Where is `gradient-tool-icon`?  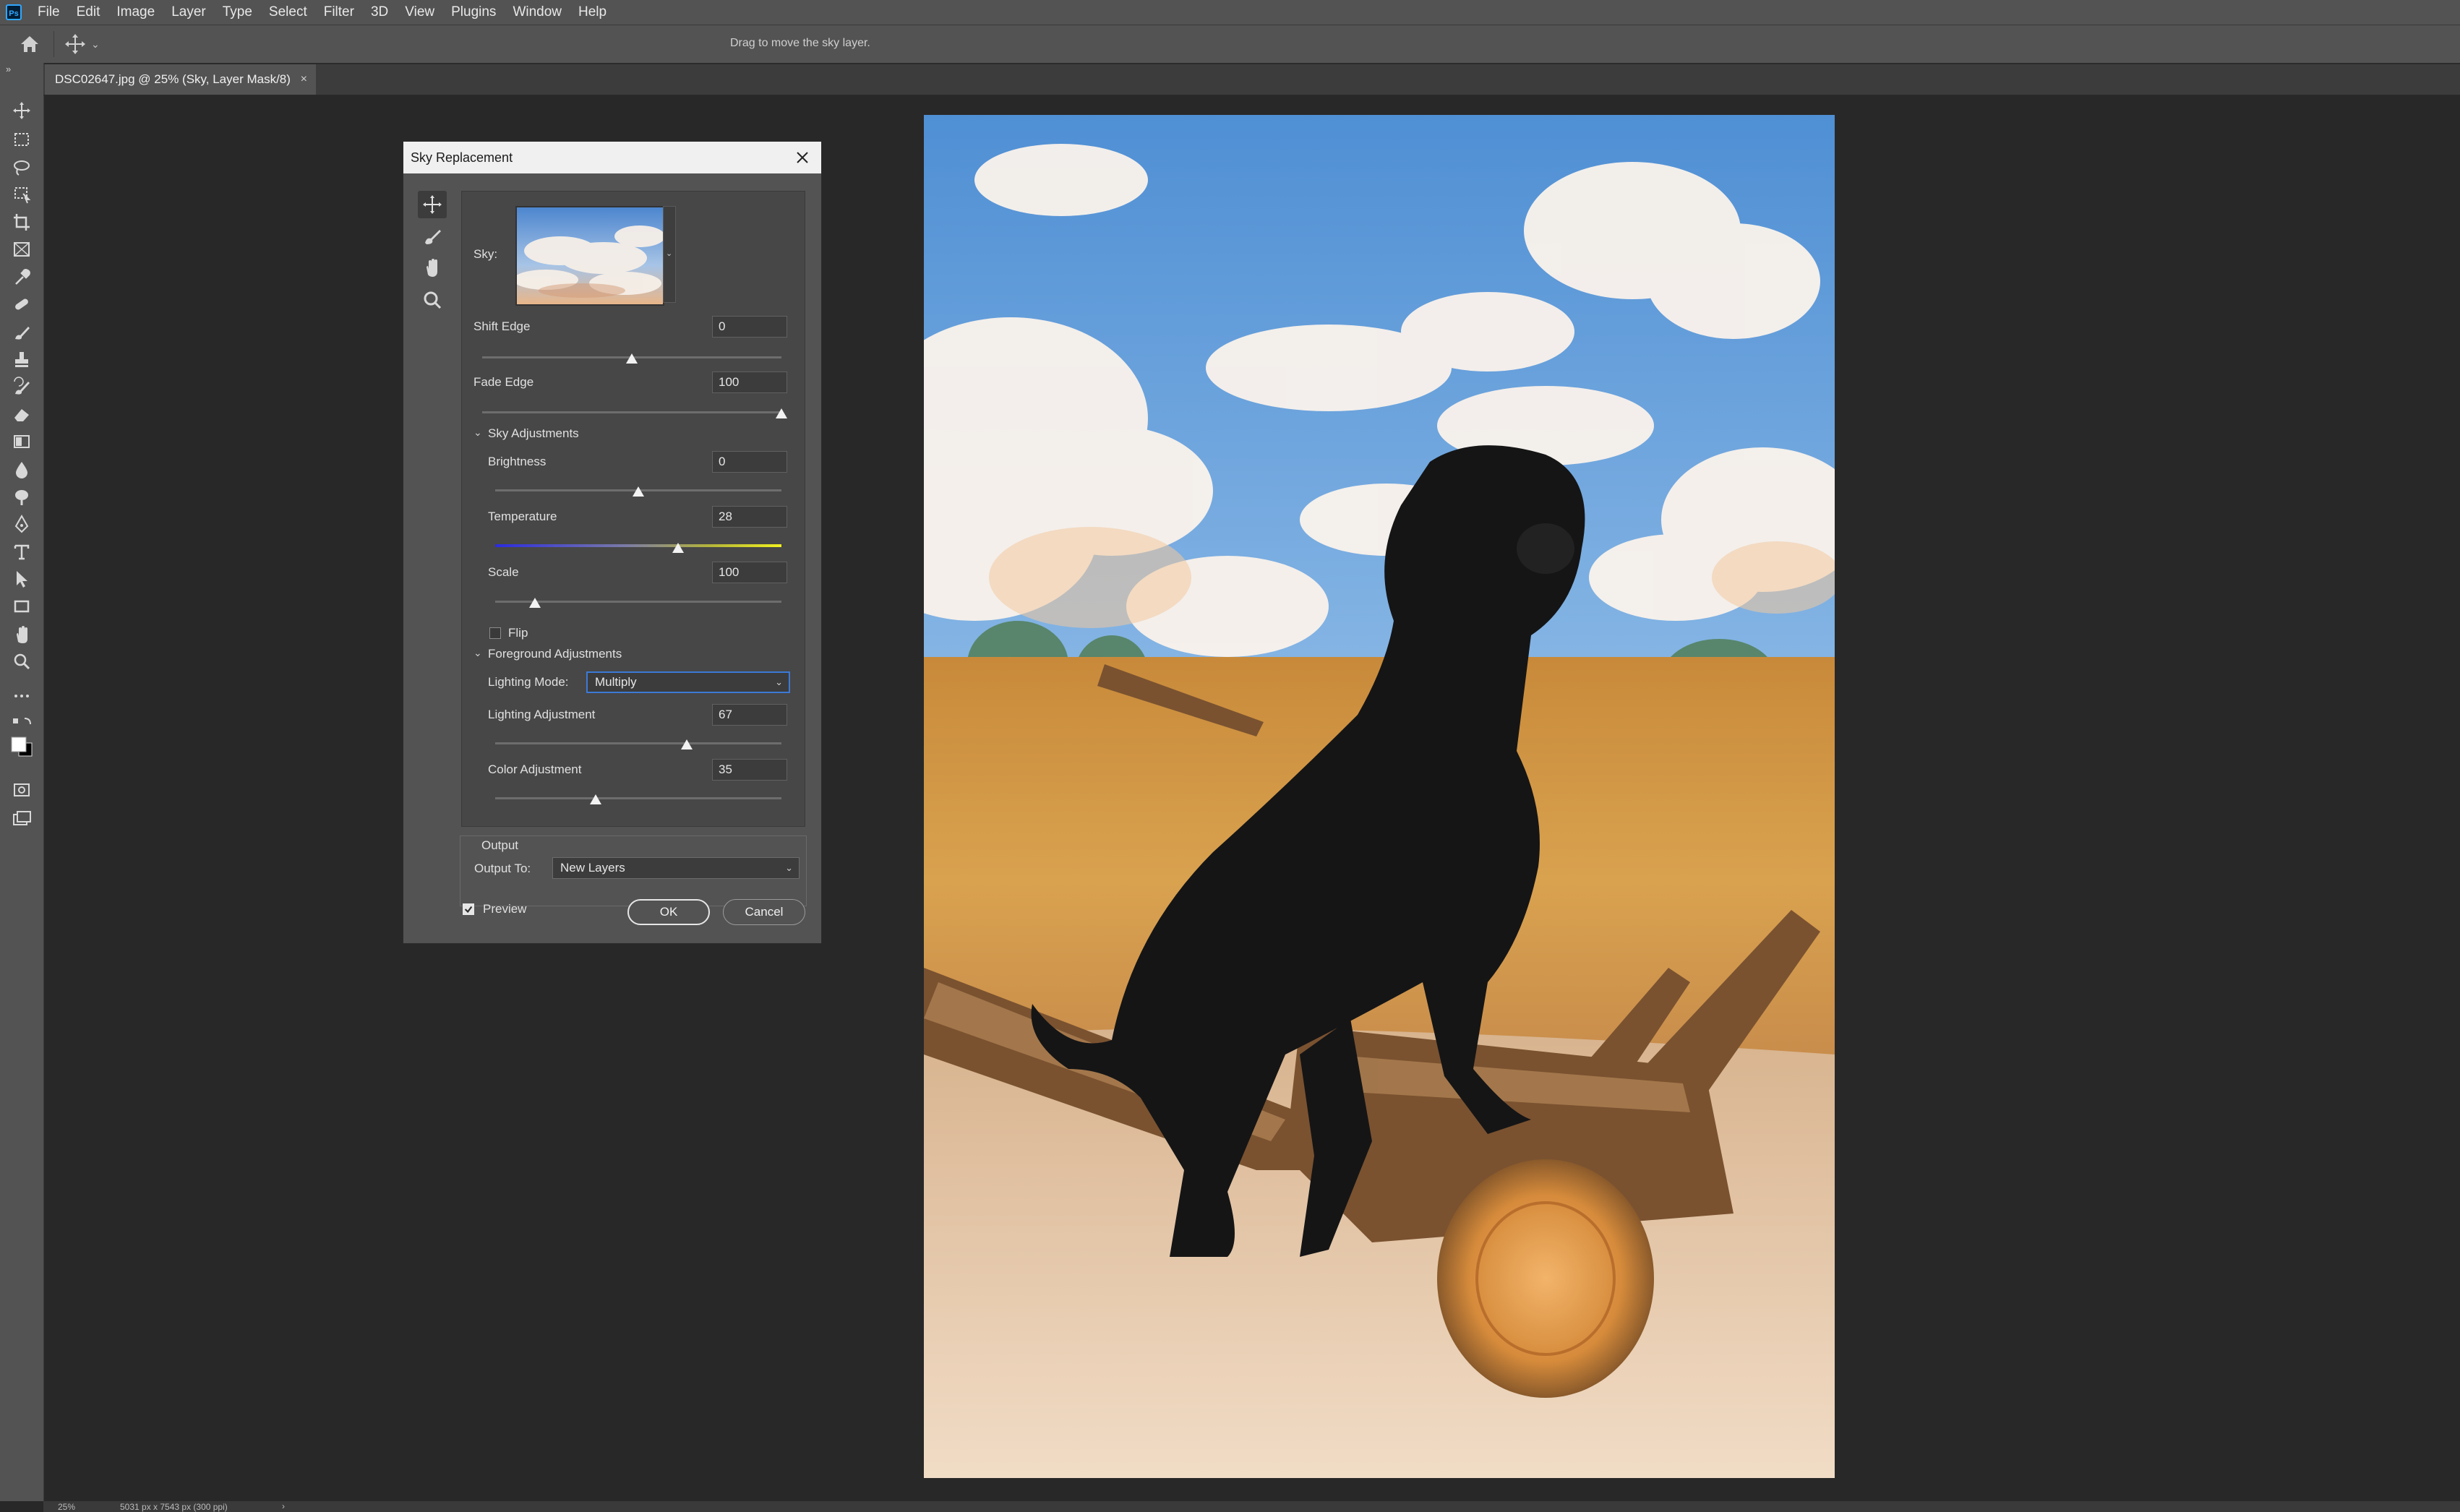 gradient-tool-icon is located at coordinates (21, 441).